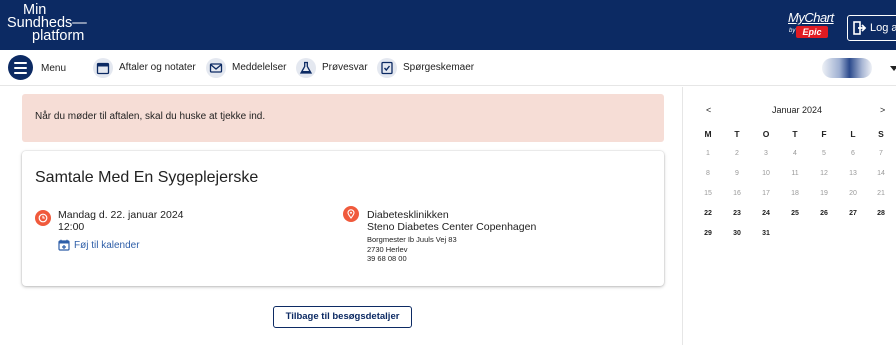  Describe the element at coordinates (708, 214) in the screenshot. I see `calendar-day: 22` at that location.